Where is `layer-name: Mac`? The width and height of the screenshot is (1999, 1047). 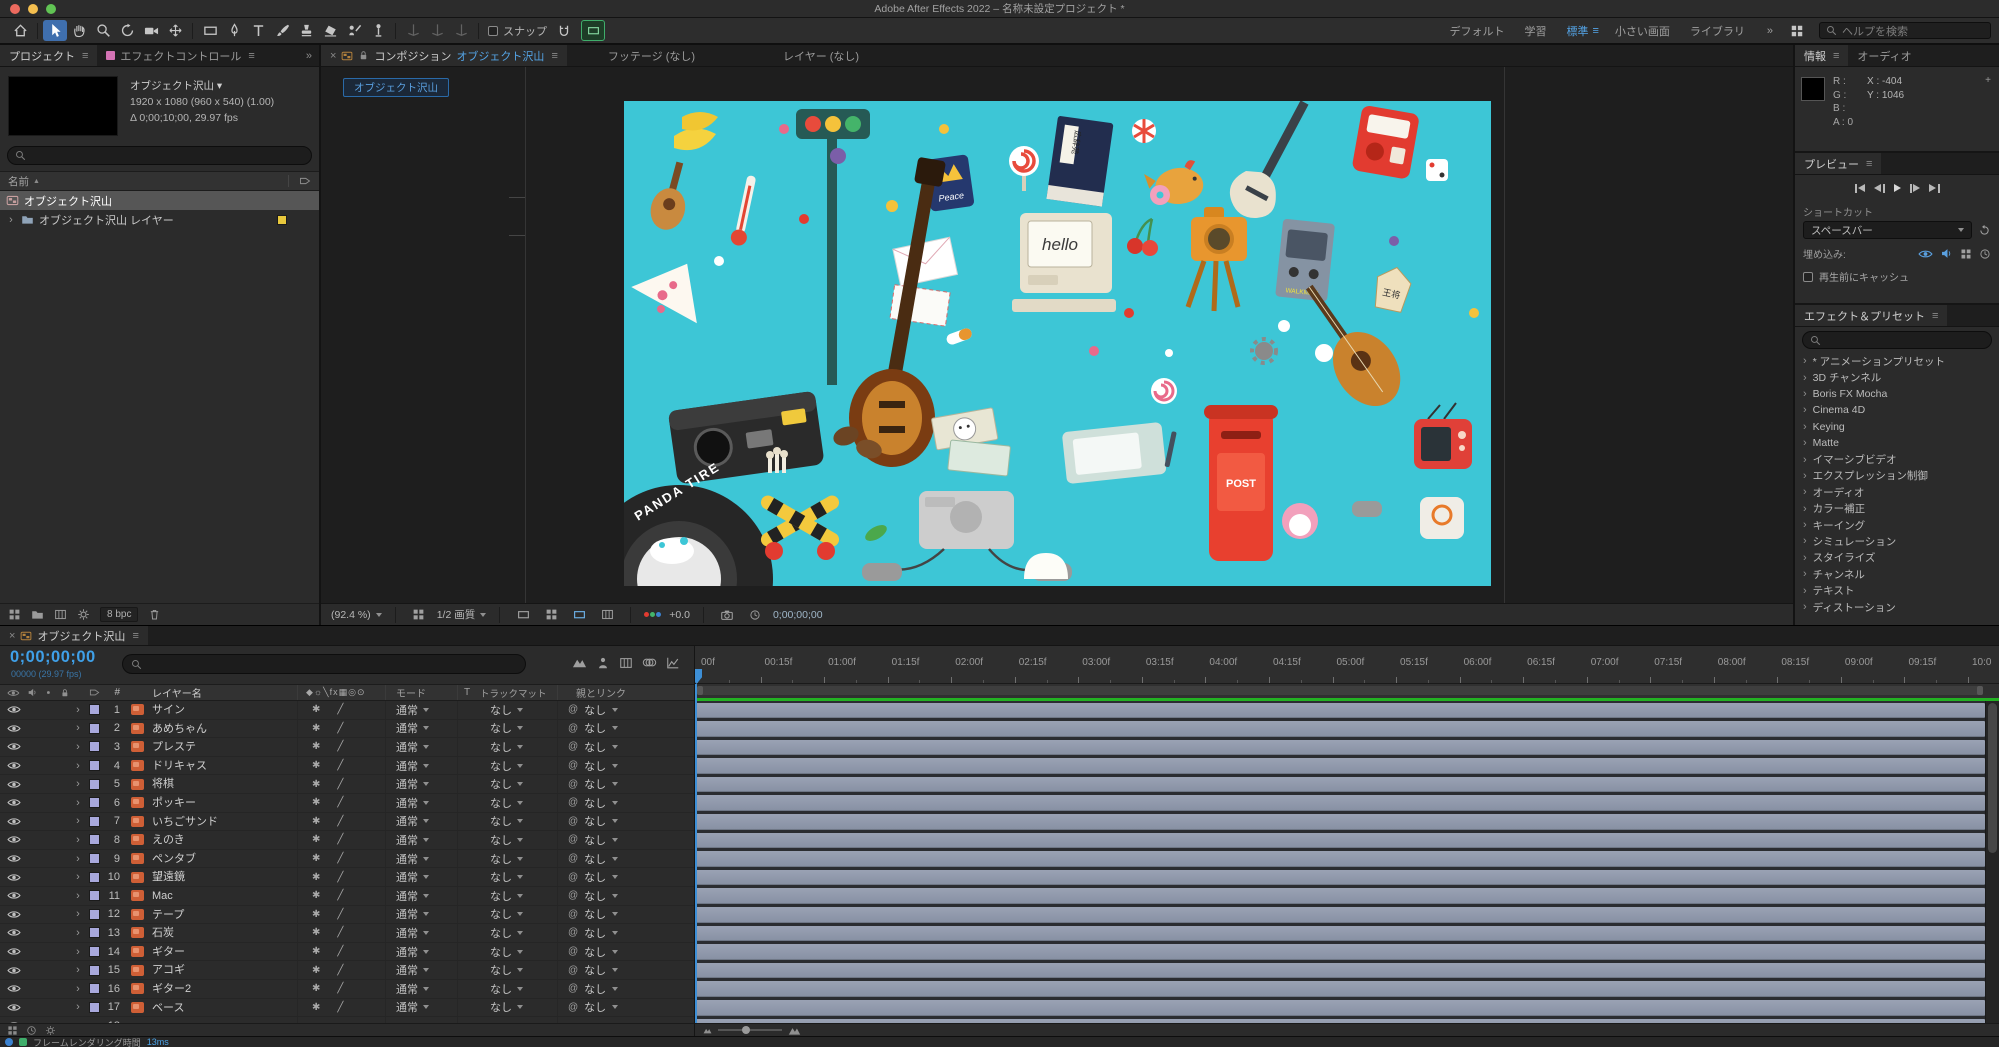
layer-name: Mac is located at coordinates (223, 895).